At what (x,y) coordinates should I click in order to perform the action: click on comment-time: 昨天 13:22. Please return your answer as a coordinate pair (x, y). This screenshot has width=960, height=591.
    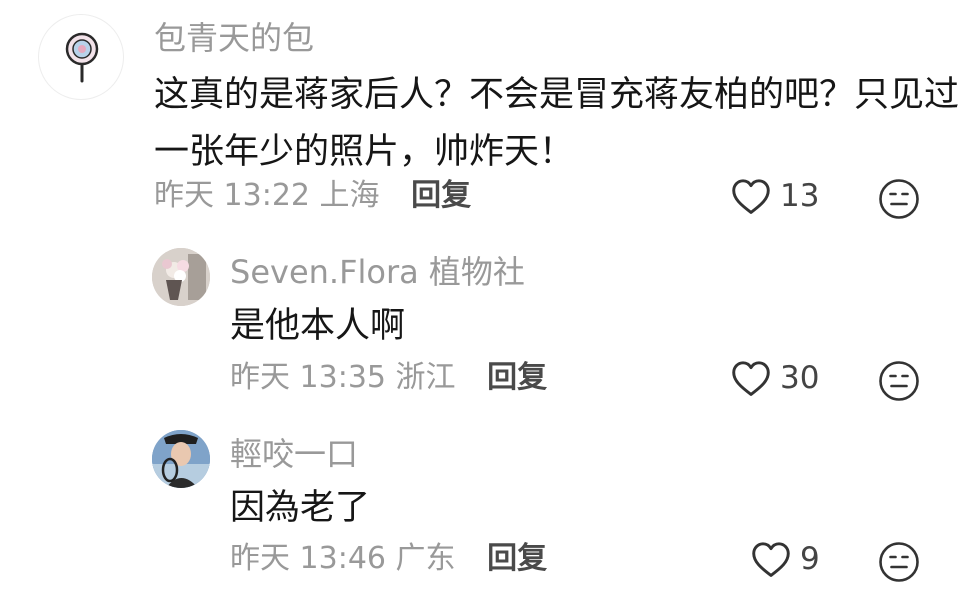
    Looking at the image, I should click on (232, 195).